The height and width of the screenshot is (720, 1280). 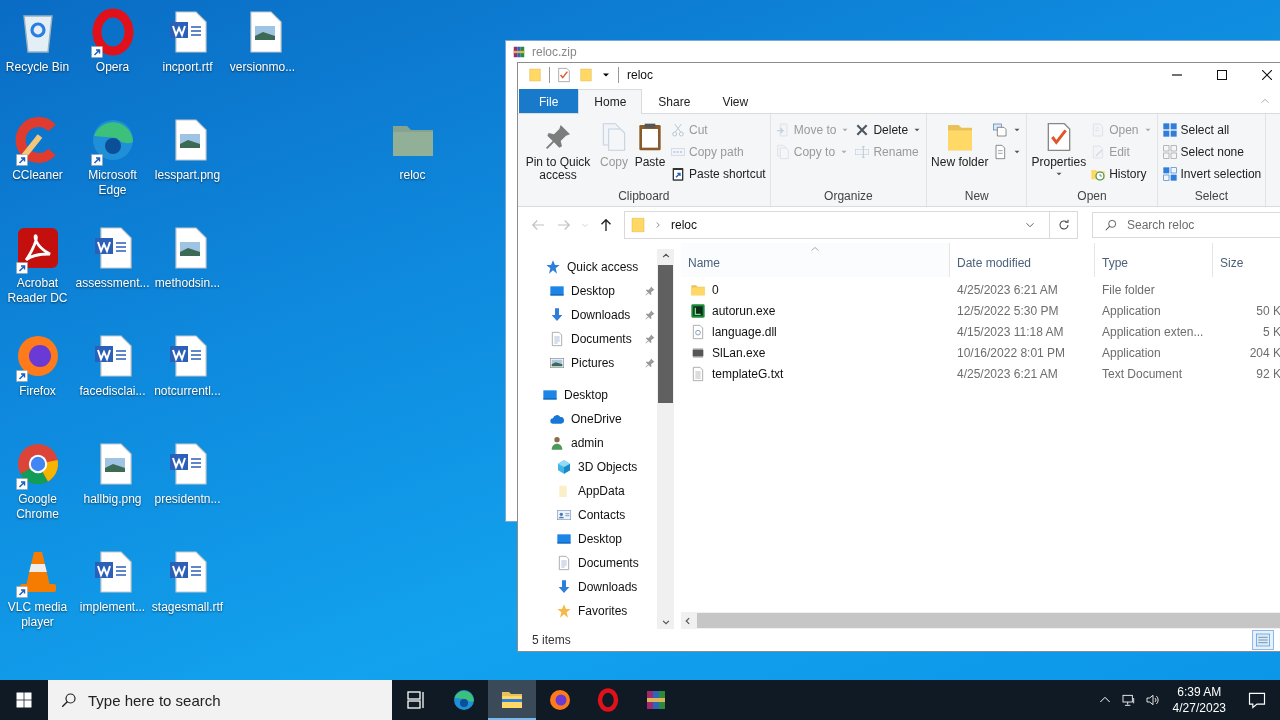 I want to click on ribbon-button: Pin to Quick access, so click(x=558, y=153).